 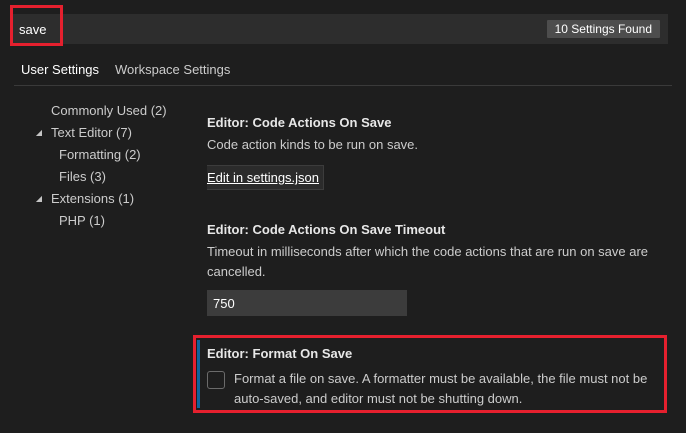 What do you see at coordinates (437, 354) in the screenshot?
I see `setting-title: Editor: Format On Save` at bounding box center [437, 354].